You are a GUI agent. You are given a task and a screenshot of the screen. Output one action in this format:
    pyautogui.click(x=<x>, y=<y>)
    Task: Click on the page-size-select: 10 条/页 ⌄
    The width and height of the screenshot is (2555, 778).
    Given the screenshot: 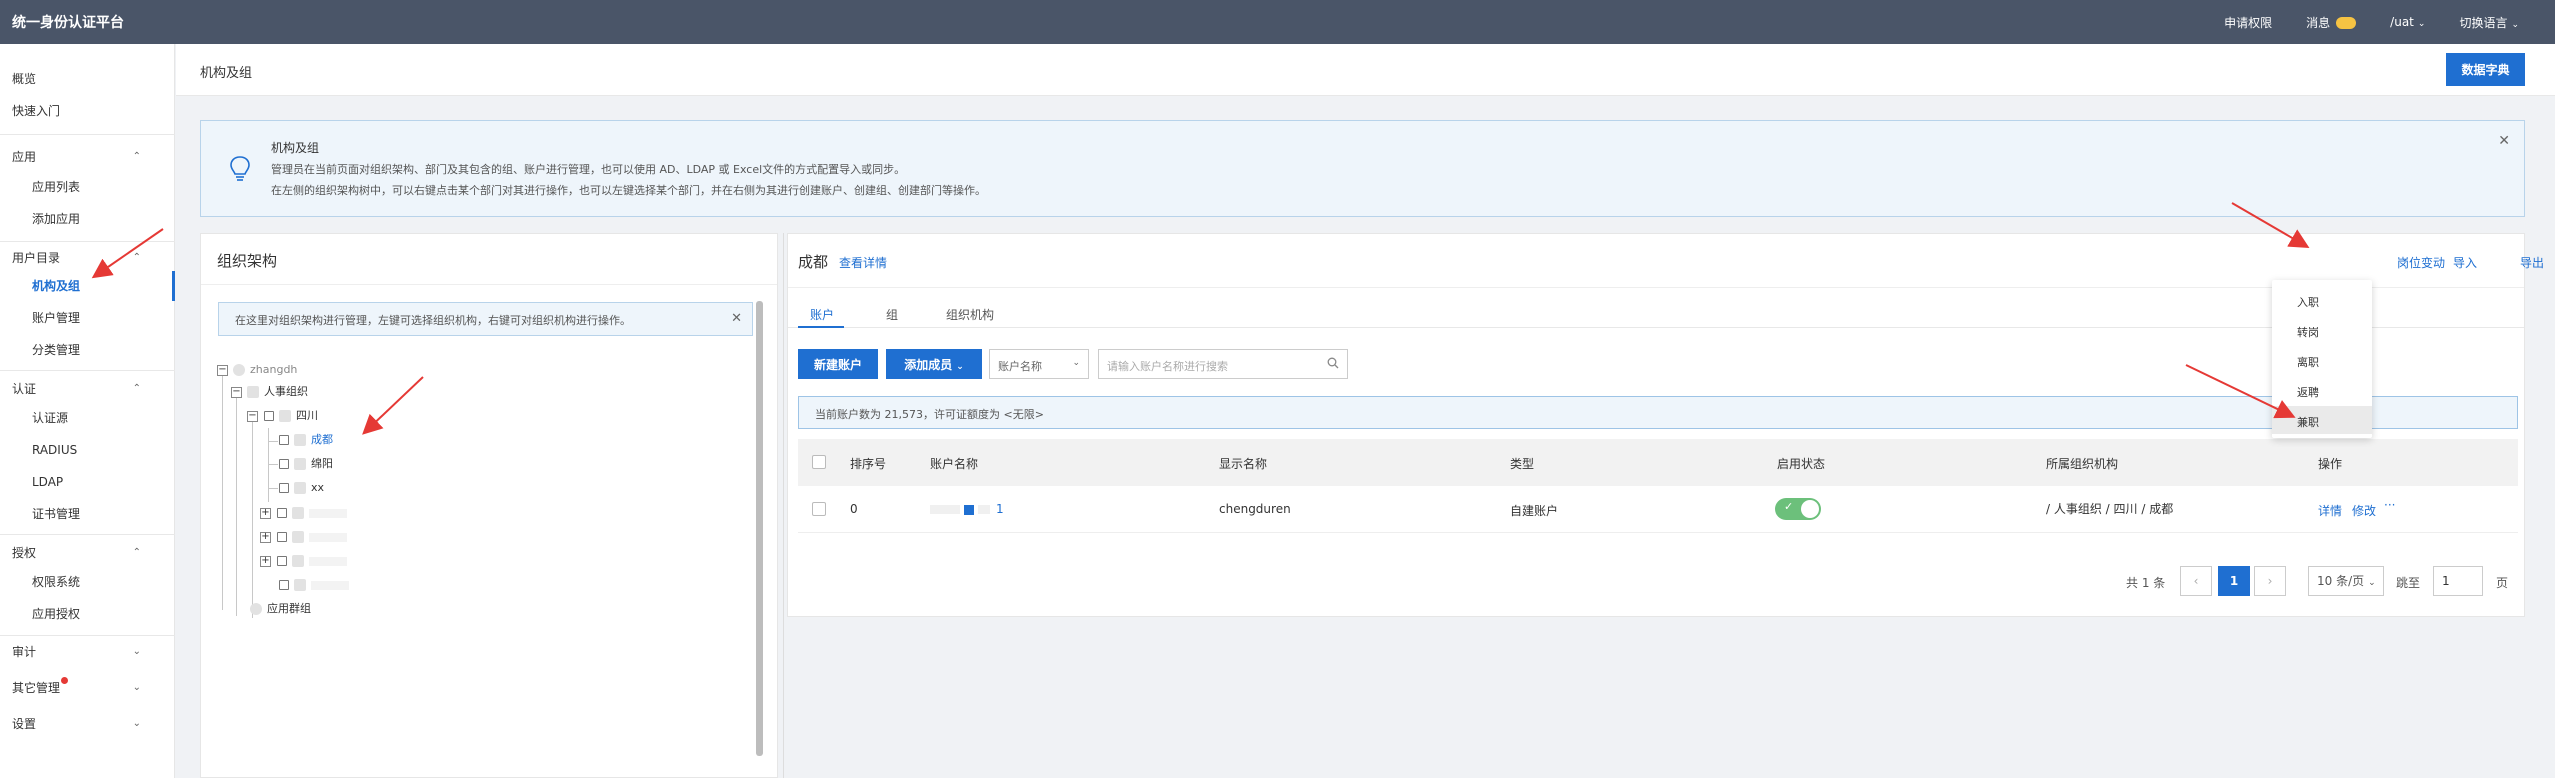 What is the action you would take?
    pyautogui.click(x=2346, y=581)
    